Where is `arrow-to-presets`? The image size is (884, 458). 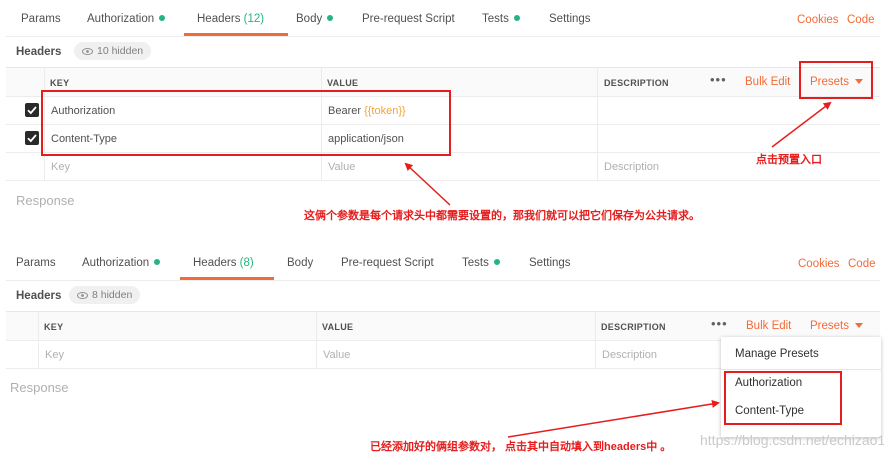 arrow-to-presets is located at coordinates (801, 124).